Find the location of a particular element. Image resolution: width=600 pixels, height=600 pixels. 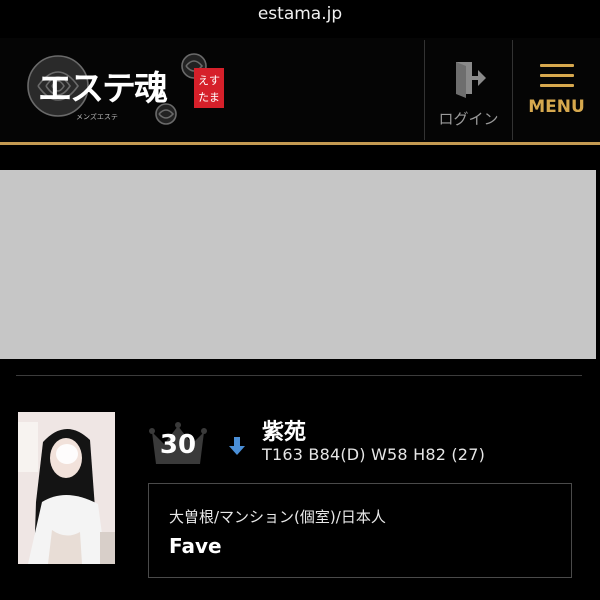

ranking-badge: 30 is located at coordinates (178, 443).